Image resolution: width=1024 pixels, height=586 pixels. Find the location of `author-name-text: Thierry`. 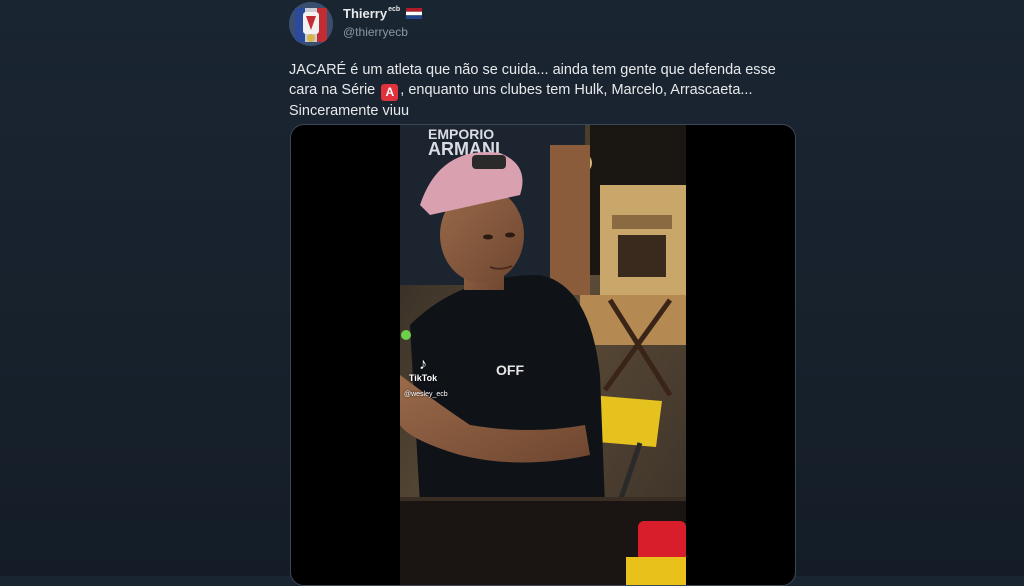

author-name-text: Thierry is located at coordinates (365, 13).